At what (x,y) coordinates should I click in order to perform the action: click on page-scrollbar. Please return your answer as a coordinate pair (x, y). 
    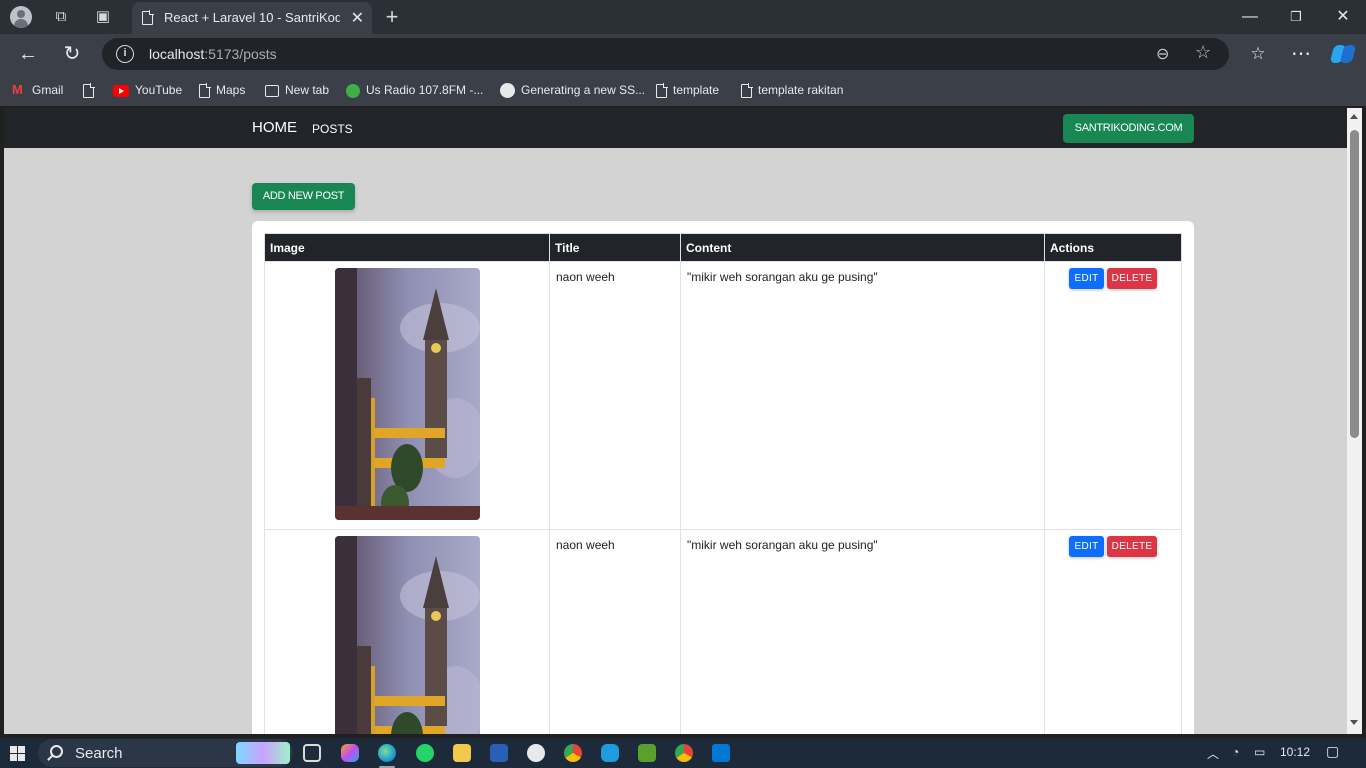
    Looking at the image, I should click on (1354, 421).